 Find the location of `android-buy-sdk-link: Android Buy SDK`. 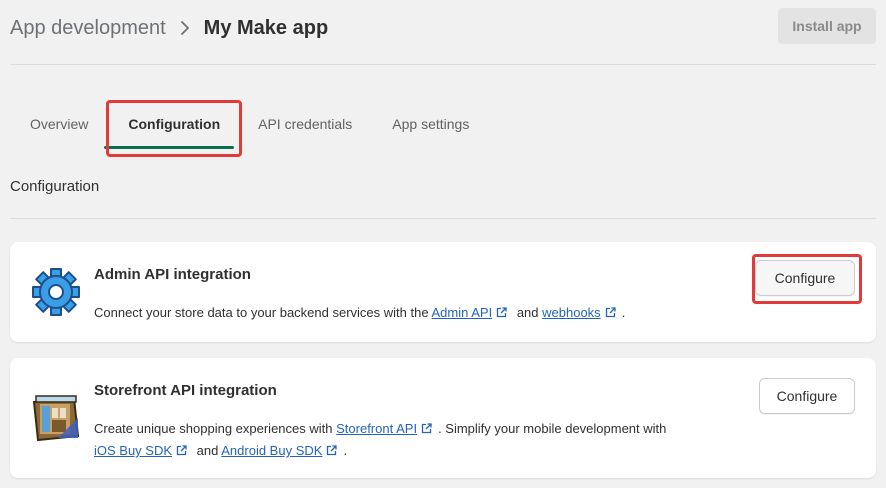

android-buy-sdk-link: Android Buy SDK is located at coordinates (271, 450).